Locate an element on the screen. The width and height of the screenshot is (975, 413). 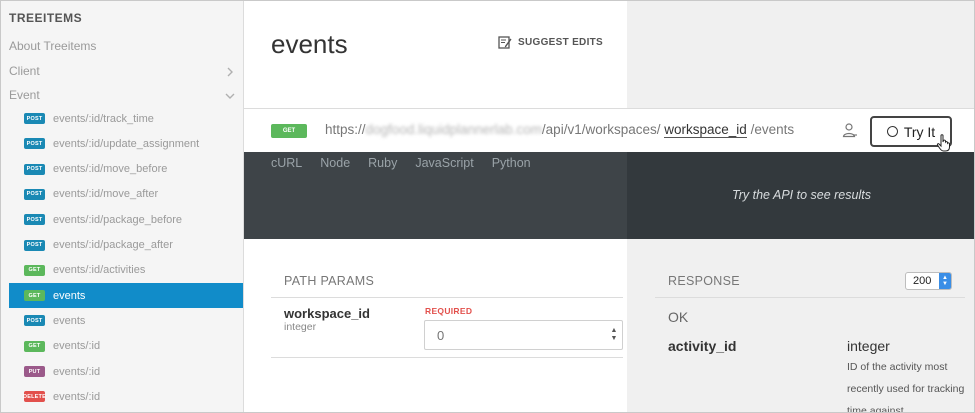
endpoint-label: events/:id/update_assignment is located at coordinates (126, 143).